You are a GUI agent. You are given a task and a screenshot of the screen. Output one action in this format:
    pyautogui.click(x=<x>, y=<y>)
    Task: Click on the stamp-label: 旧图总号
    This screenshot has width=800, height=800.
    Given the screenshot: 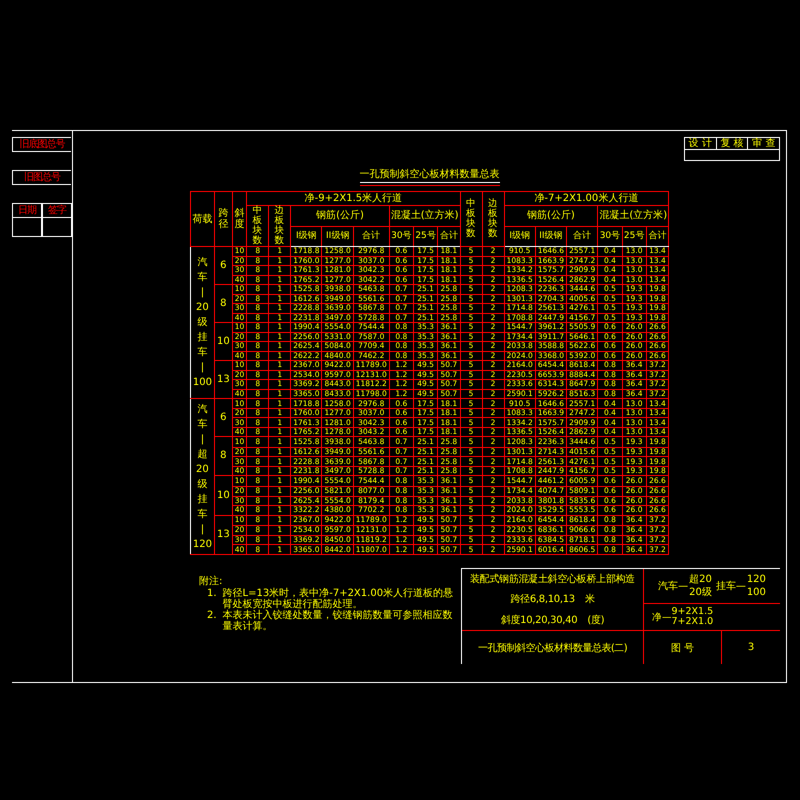 What is the action you would take?
    pyautogui.click(x=41, y=177)
    